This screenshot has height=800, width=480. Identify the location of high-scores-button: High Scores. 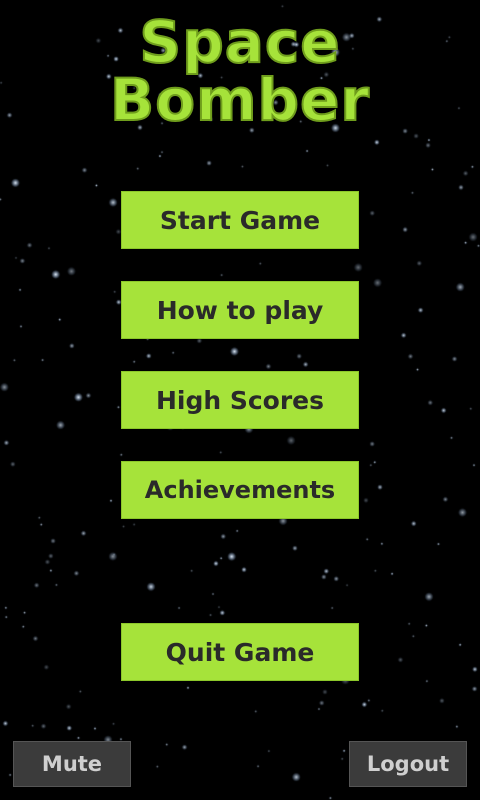
(240, 400).